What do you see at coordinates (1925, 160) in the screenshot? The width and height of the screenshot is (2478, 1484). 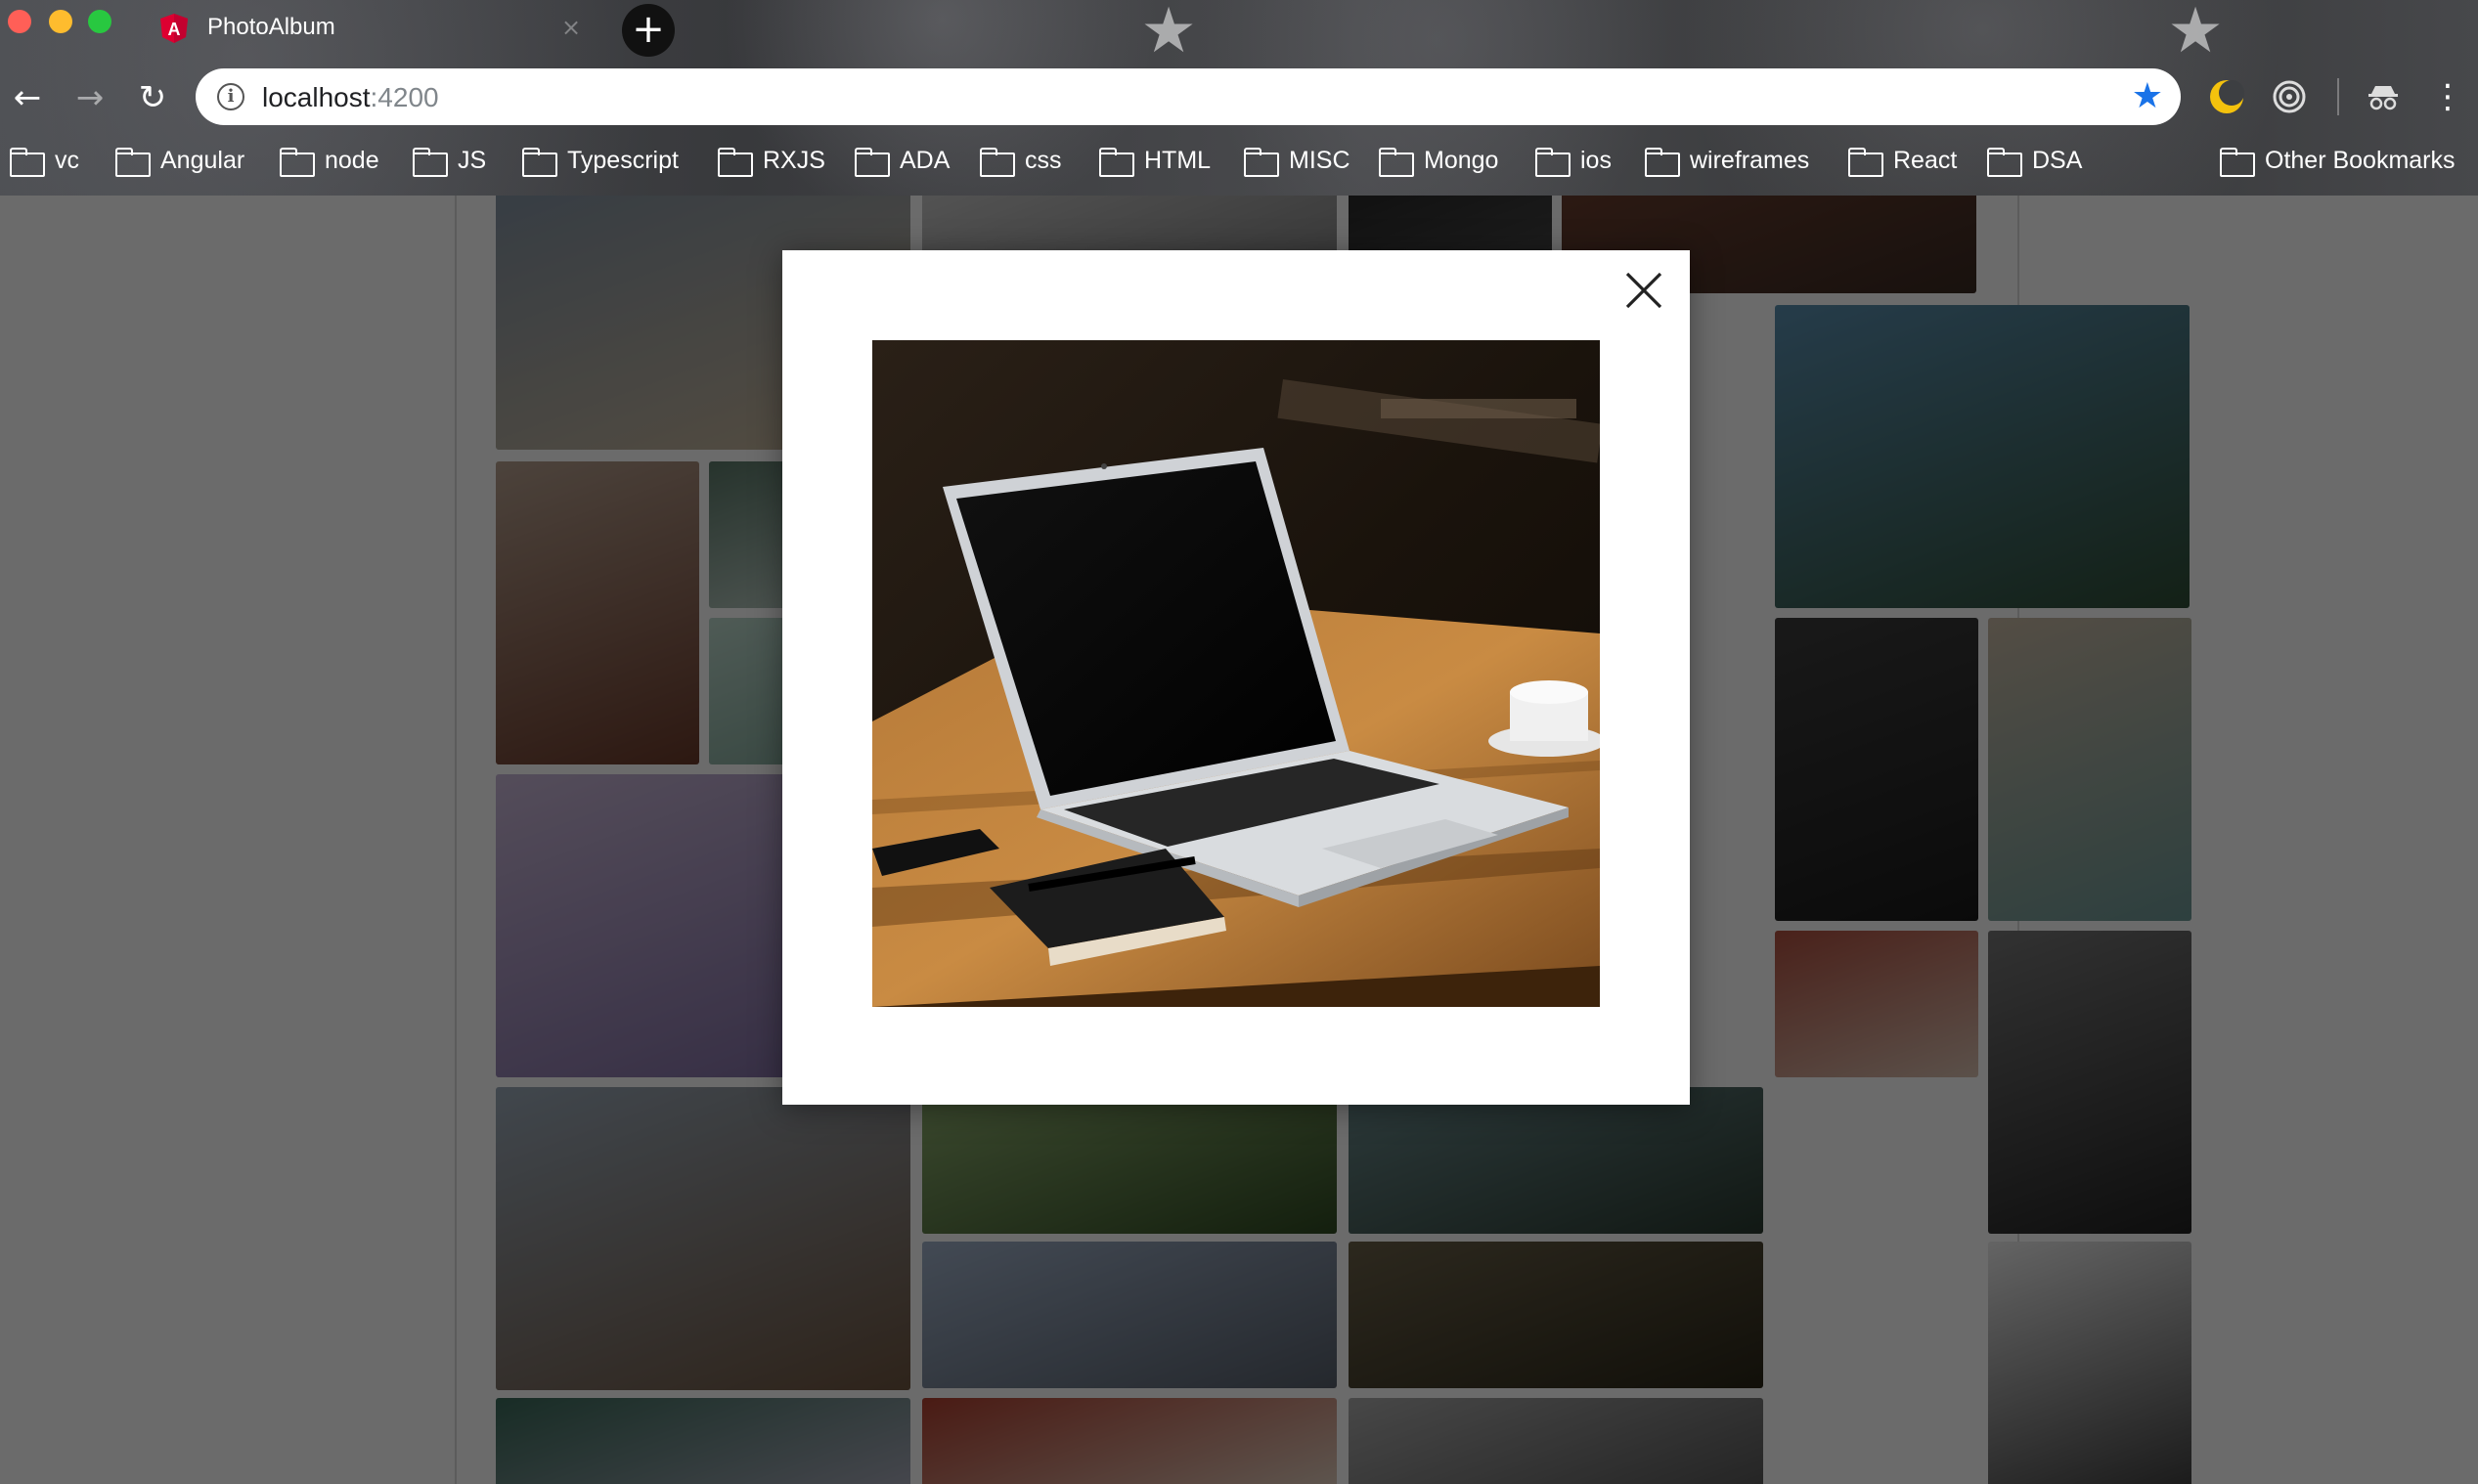 I see `bookmark-label: React` at bounding box center [1925, 160].